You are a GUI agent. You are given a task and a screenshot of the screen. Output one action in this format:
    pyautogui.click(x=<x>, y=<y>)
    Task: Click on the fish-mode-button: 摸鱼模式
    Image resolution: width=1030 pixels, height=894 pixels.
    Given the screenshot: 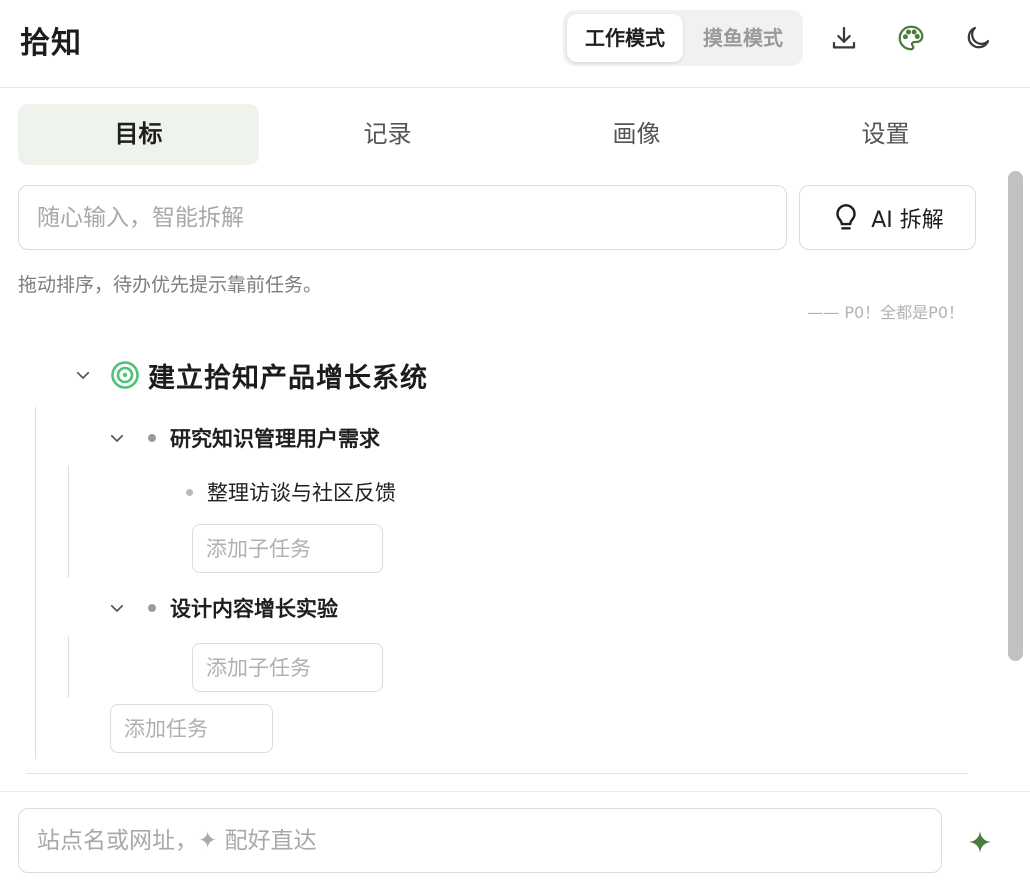 What is the action you would take?
    pyautogui.click(x=743, y=38)
    